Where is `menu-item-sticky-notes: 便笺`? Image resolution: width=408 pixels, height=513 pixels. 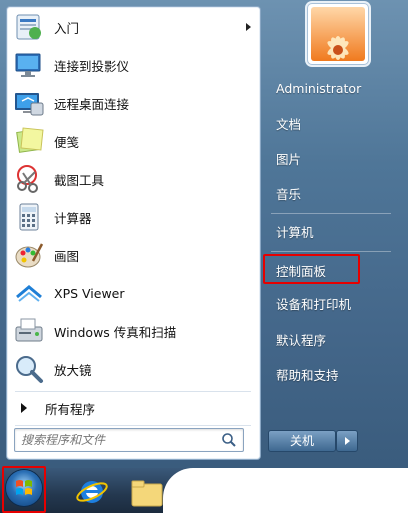
menu-item-sticky-notes: 便笺 is located at coordinates (133, 141).